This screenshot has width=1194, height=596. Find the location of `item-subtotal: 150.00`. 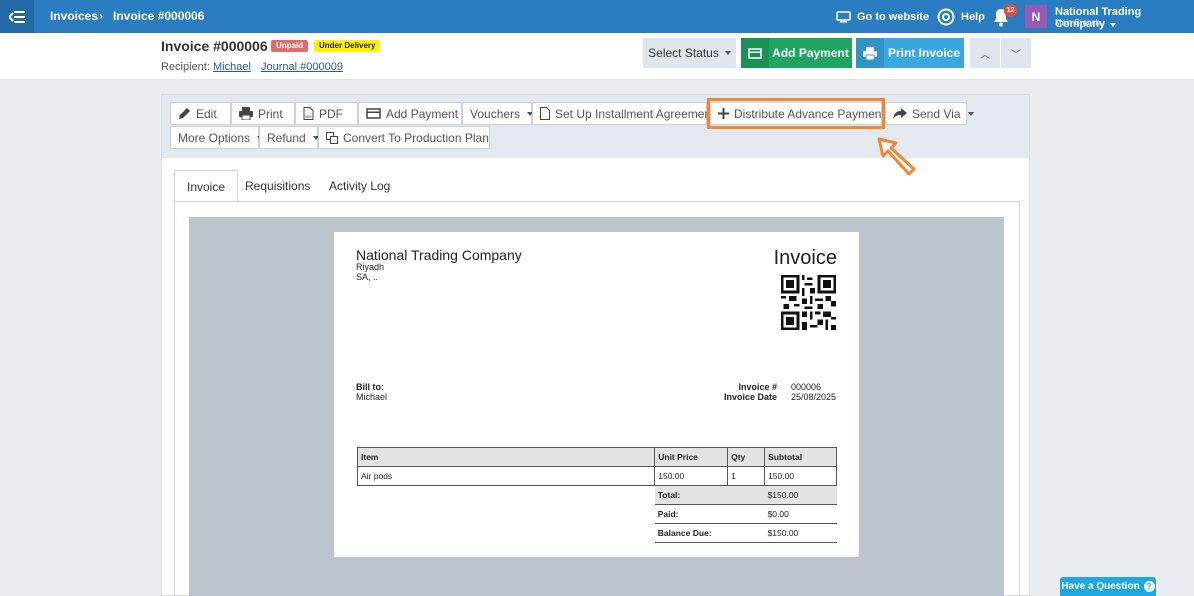

item-subtotal: 150.00 is located at coordinates (800, 476).